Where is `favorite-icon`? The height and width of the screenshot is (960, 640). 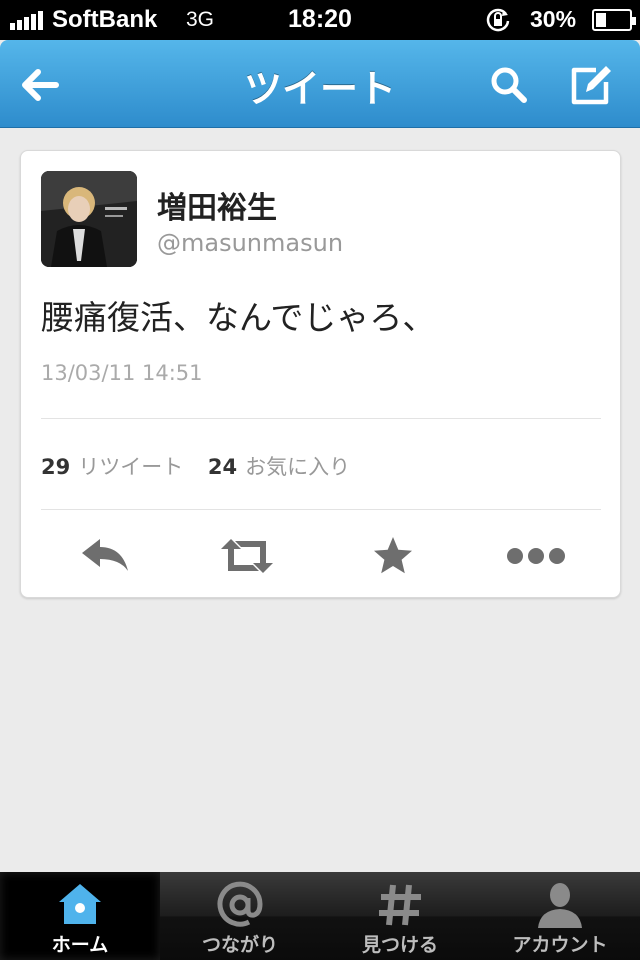 favorite-icon is located at coordinates (393, 556).